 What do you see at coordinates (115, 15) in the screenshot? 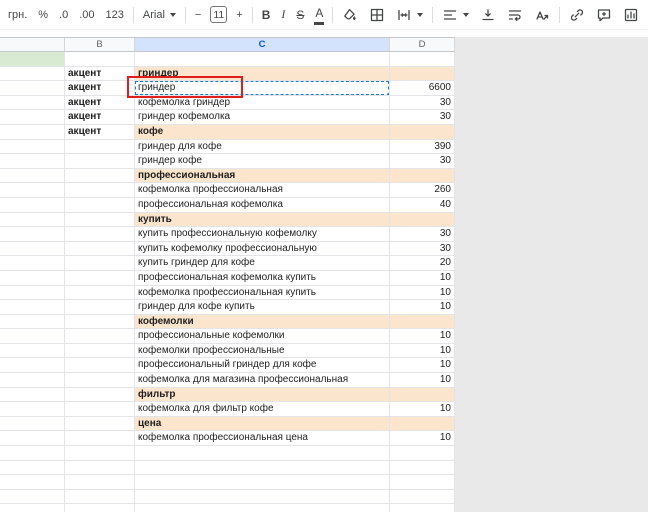
I see `more-formats-button: 123` at bounding box center [115, 15].